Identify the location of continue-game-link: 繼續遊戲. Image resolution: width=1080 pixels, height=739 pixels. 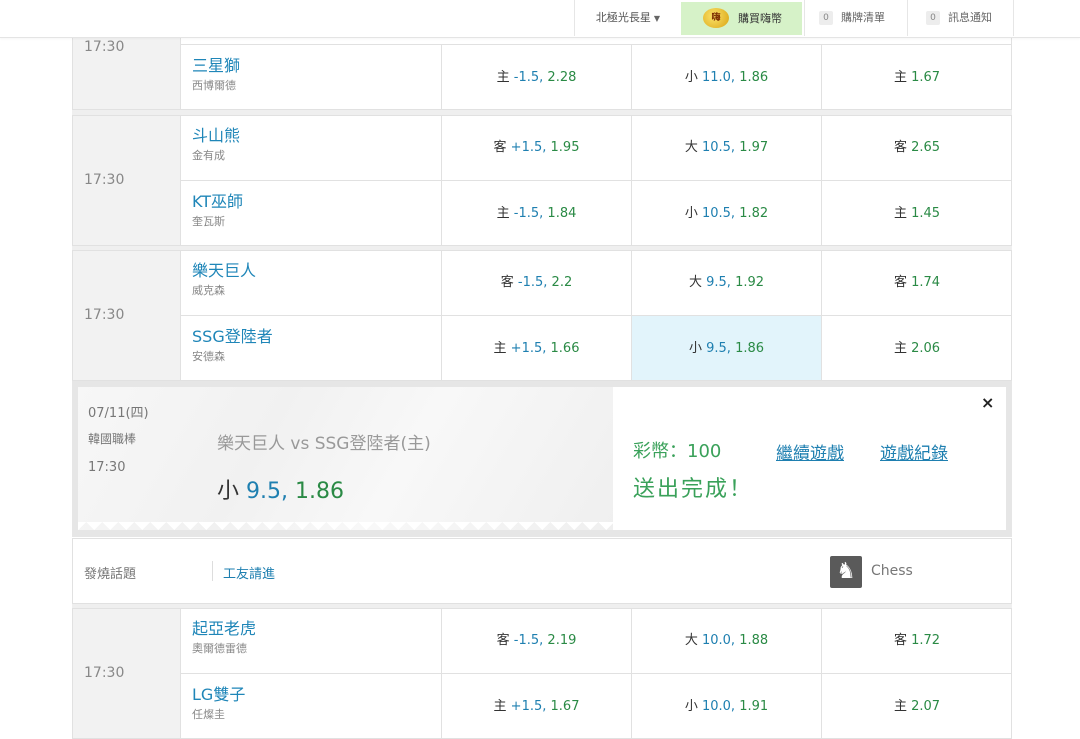
(810, 451).